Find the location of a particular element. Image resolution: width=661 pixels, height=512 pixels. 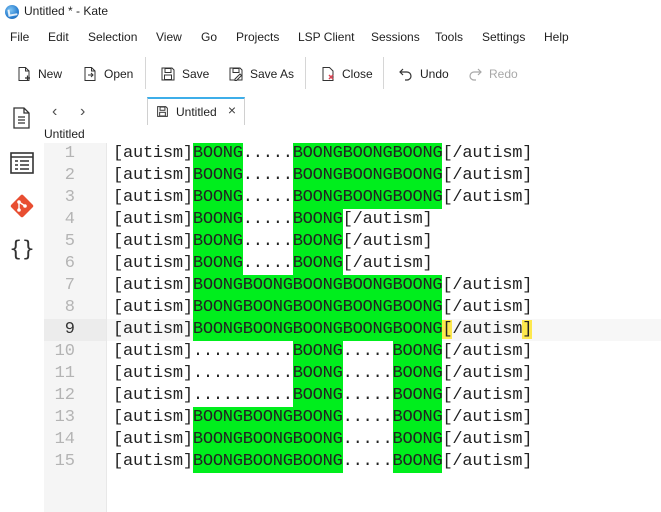

menu-selection: Selection is located at coordinates (112, 37).